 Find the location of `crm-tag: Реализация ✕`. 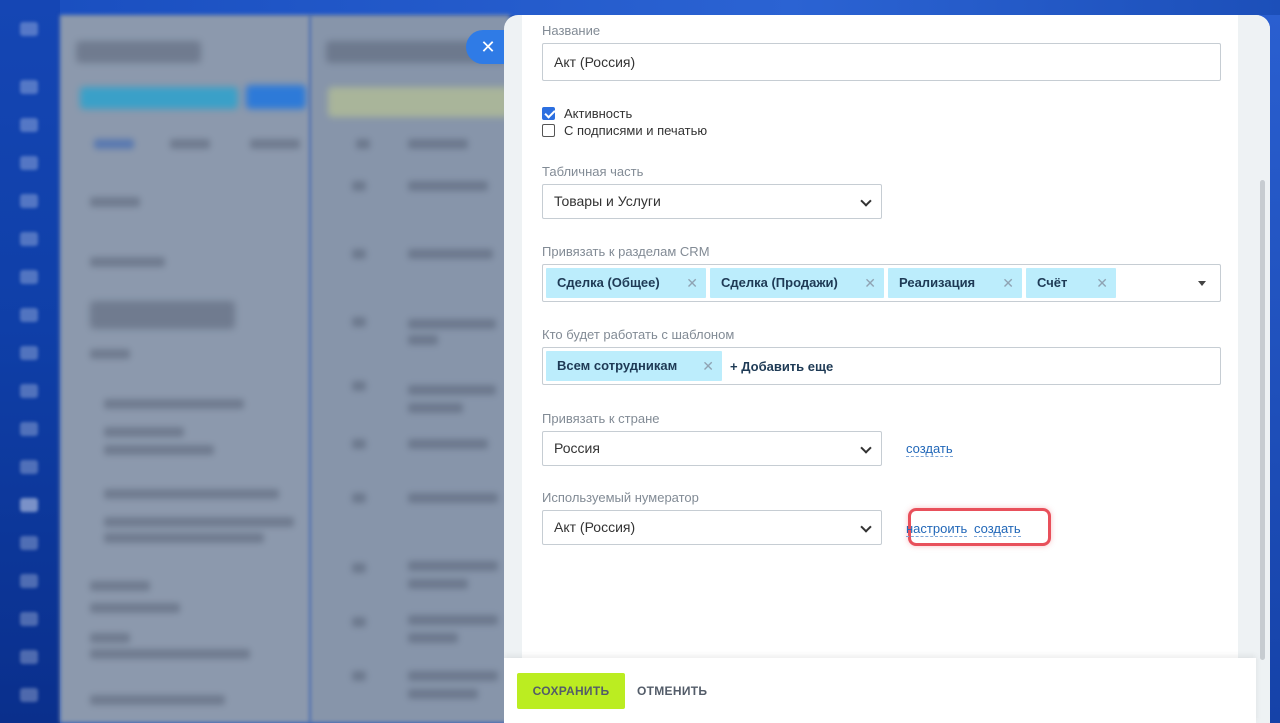

crm-tag: Реализация ✕ is located at coordinates (955, 283).